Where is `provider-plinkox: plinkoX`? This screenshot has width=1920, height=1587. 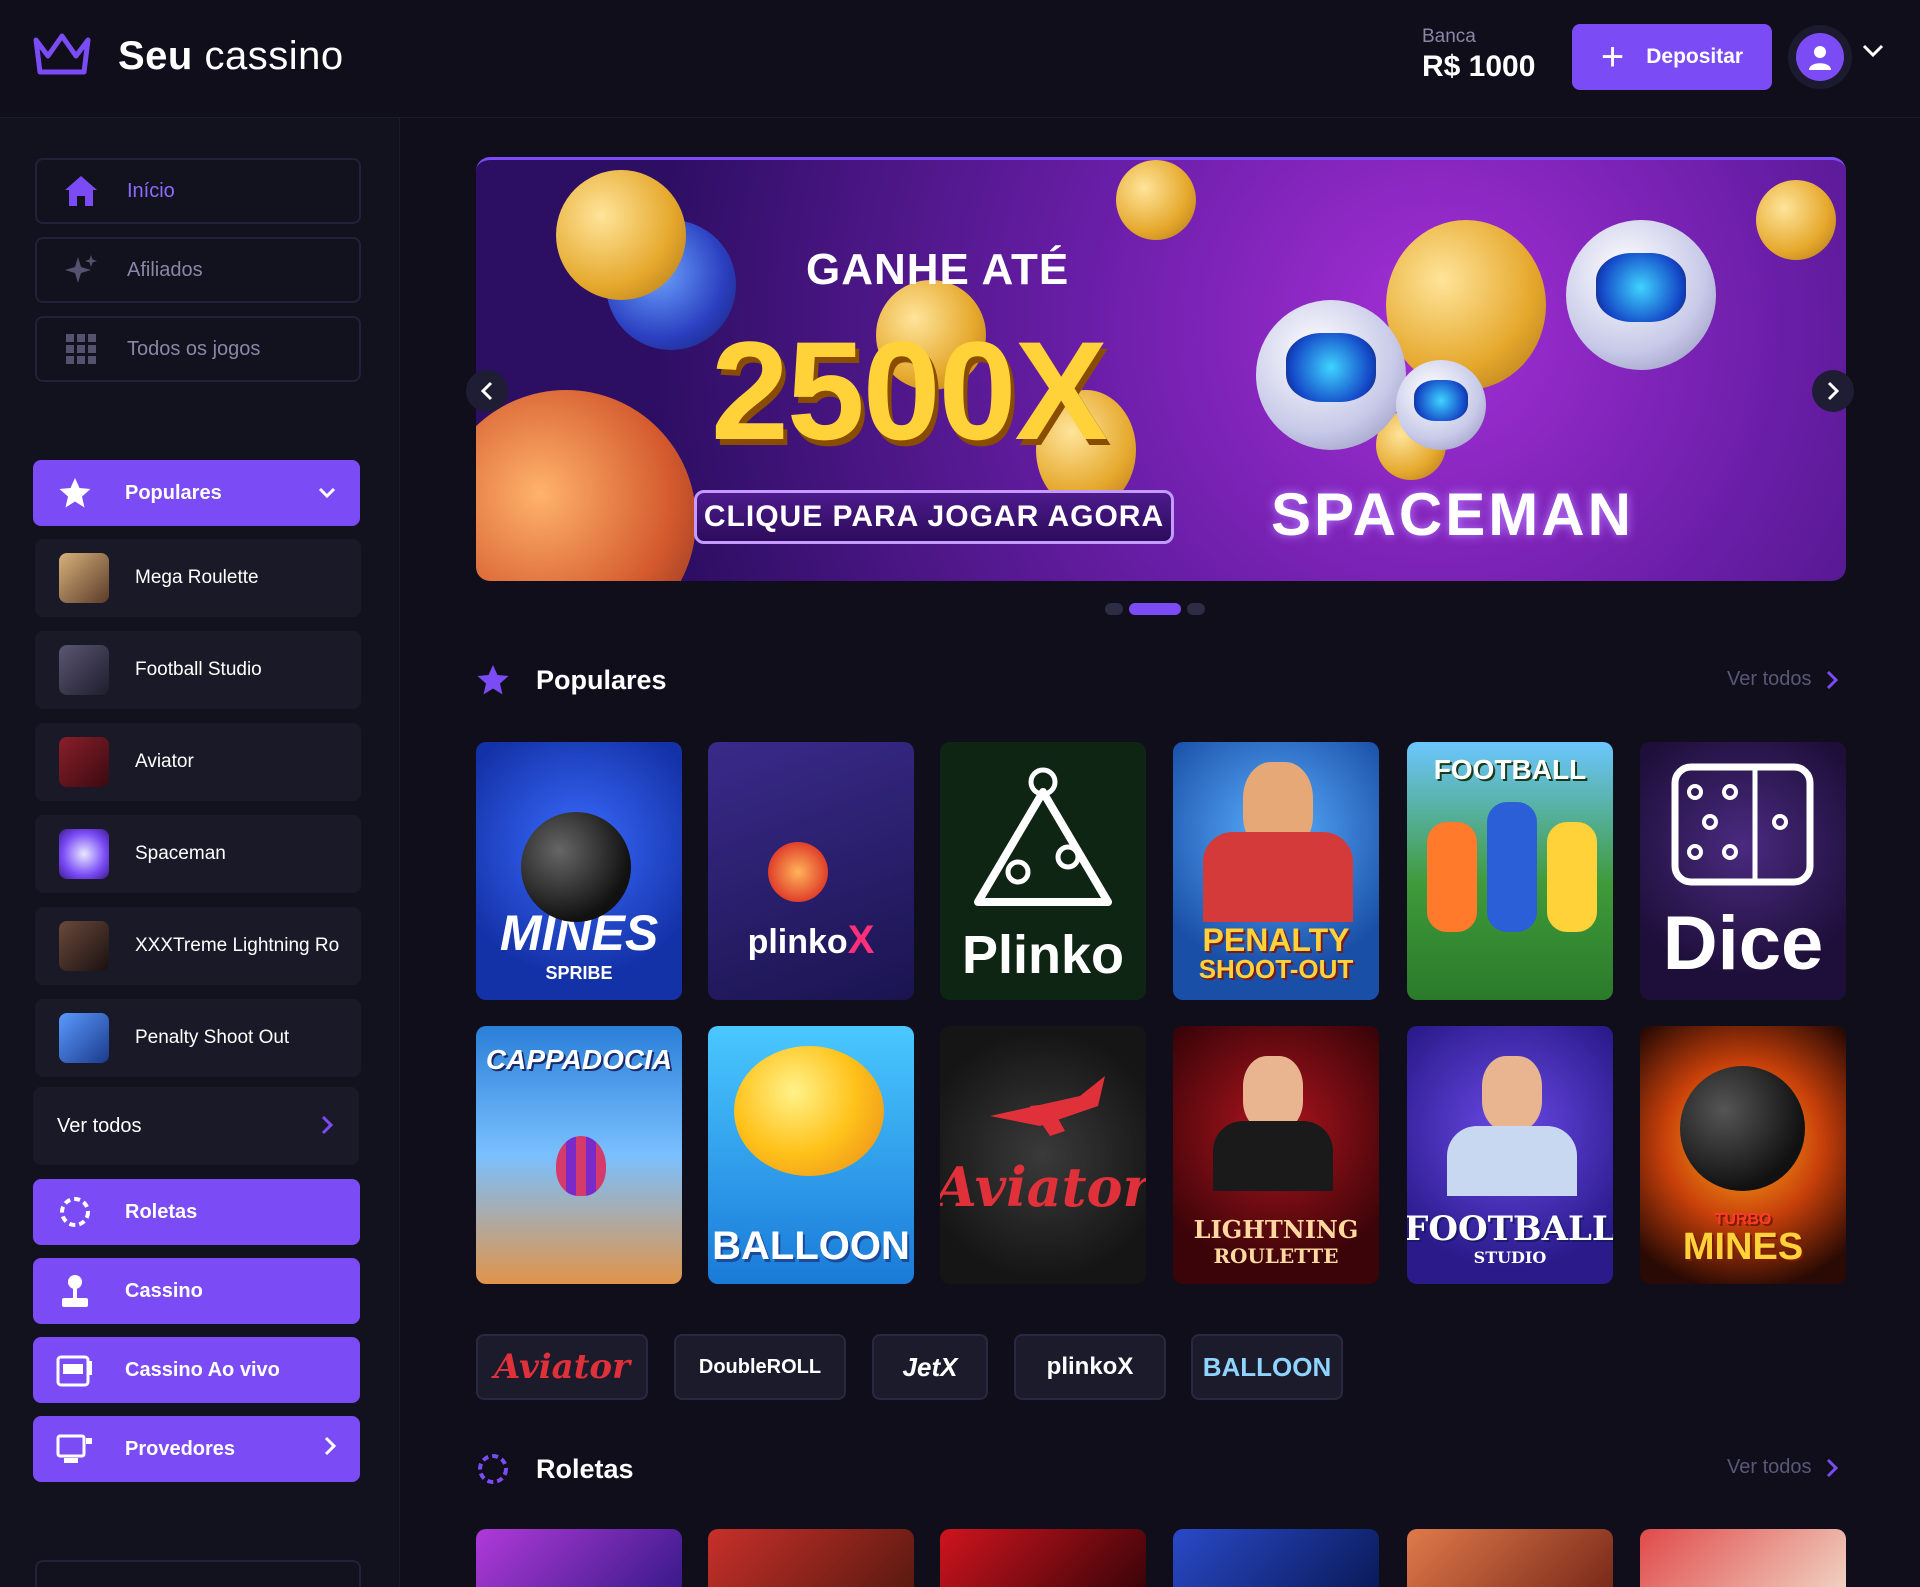 provider-plinkox: plinkoX is located at coordinates (1090, 1367).